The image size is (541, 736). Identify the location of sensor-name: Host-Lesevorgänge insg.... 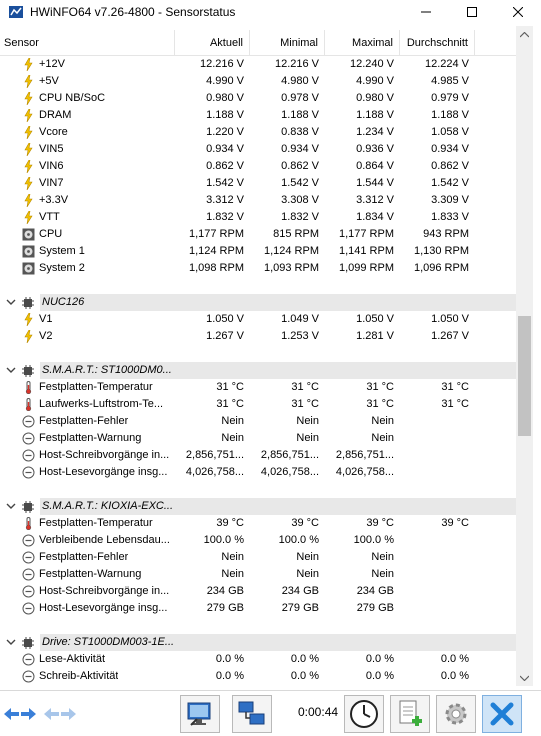
(103, 472).